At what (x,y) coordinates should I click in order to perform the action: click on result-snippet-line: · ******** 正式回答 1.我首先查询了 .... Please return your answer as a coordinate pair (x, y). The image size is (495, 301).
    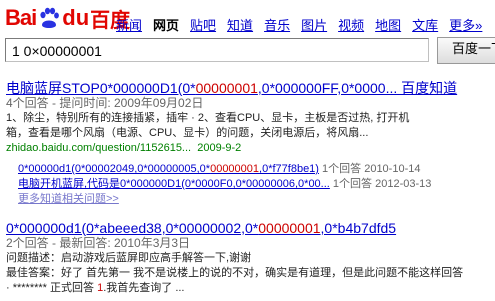
    Looking at the image, I should click on (95, 288).